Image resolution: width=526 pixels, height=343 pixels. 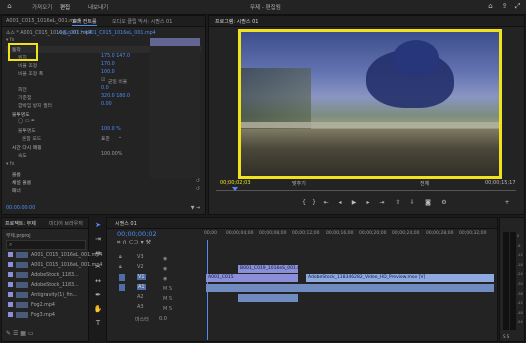 What do you see at coordinates (106, 104) in the screenshot?
I see `row-value: 0.00` at bounding box center [106, 104].